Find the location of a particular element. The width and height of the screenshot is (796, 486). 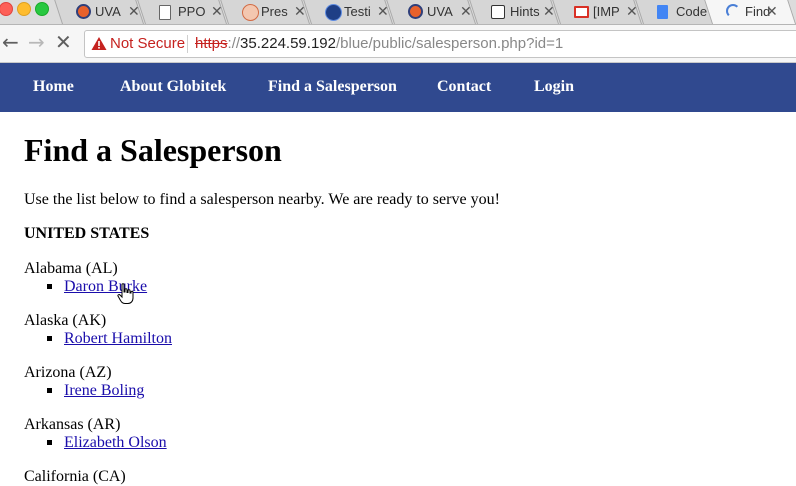

gmail-icon is located at coordinates (581, 12).